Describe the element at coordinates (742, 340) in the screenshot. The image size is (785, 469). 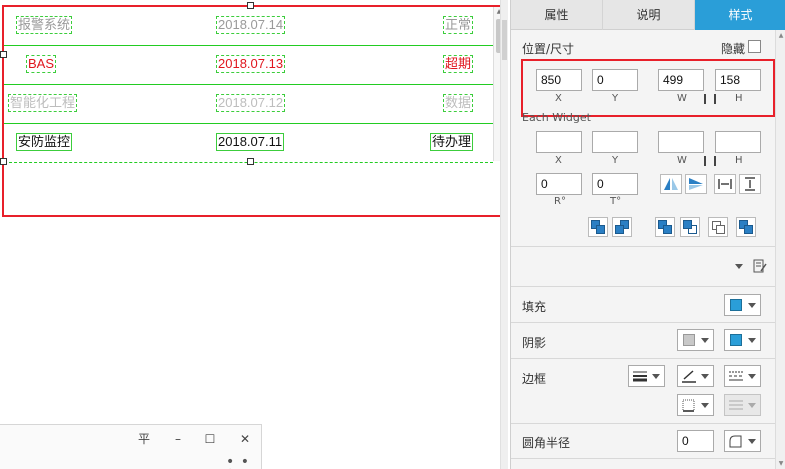
I see `inner-shadow-dropdown` at that location.